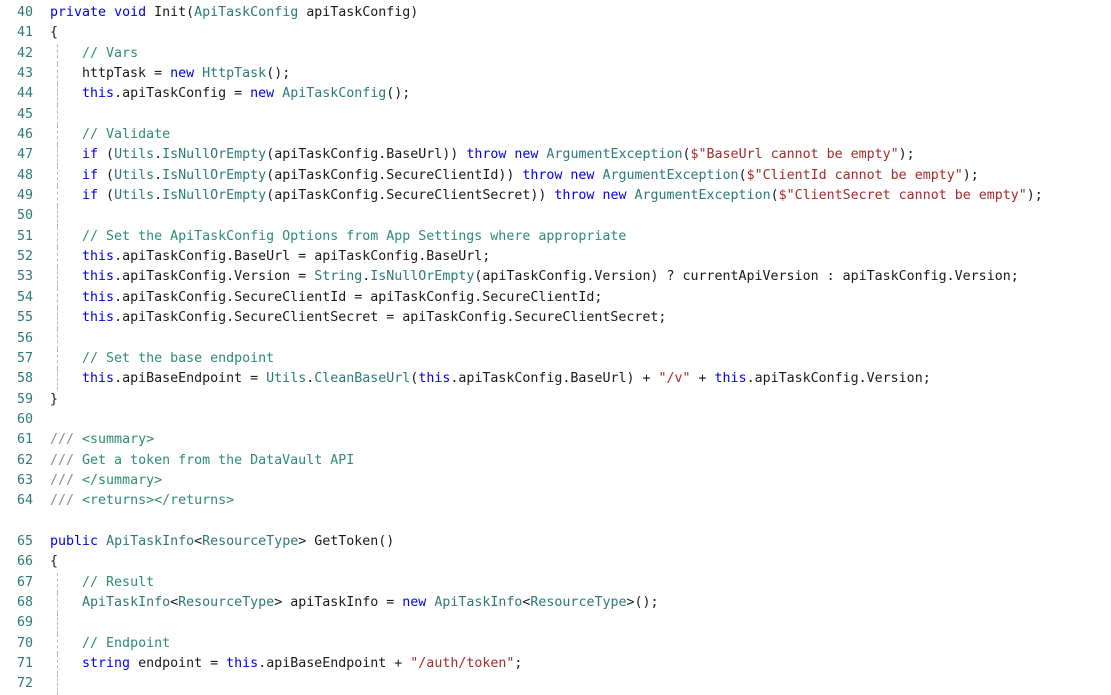  Describe the element at coordinates (555, 217) in the screenshot. I see `code-line: 50` at that location.